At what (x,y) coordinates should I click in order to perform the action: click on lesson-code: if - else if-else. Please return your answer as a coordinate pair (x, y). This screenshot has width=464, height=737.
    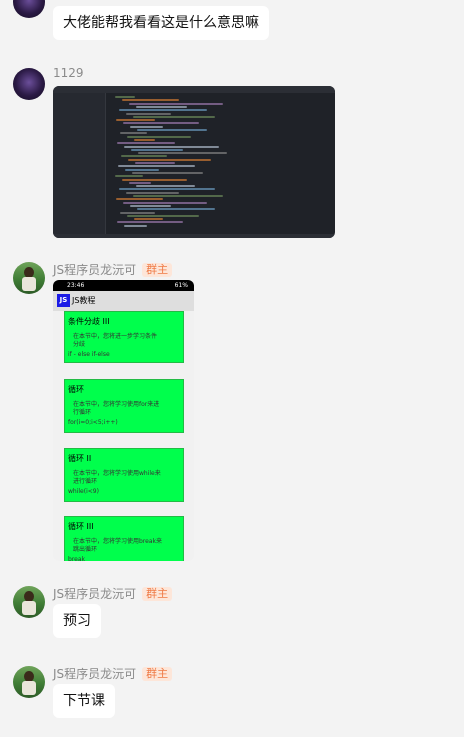
    Looking at the image, I should click on (89, 354).